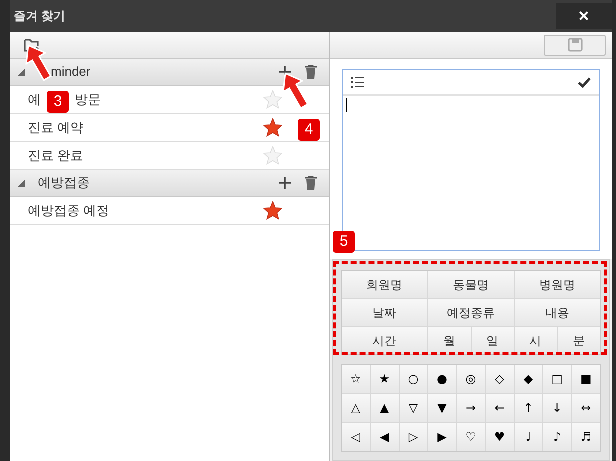 The width and height of the screenshot is (616, 461). I want to click on symbol-button: ▲, so click(384, 408).